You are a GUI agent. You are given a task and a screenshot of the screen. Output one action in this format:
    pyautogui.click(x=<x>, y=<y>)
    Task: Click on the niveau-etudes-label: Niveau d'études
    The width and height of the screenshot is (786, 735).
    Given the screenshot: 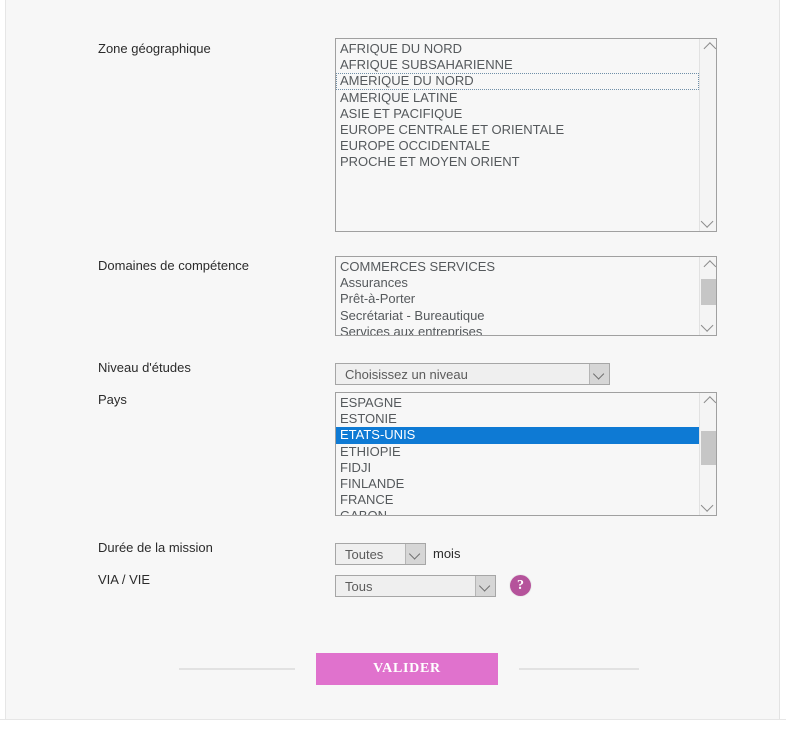 What is the action you would take?
    pyautogui.click(x=144, y=367)
    